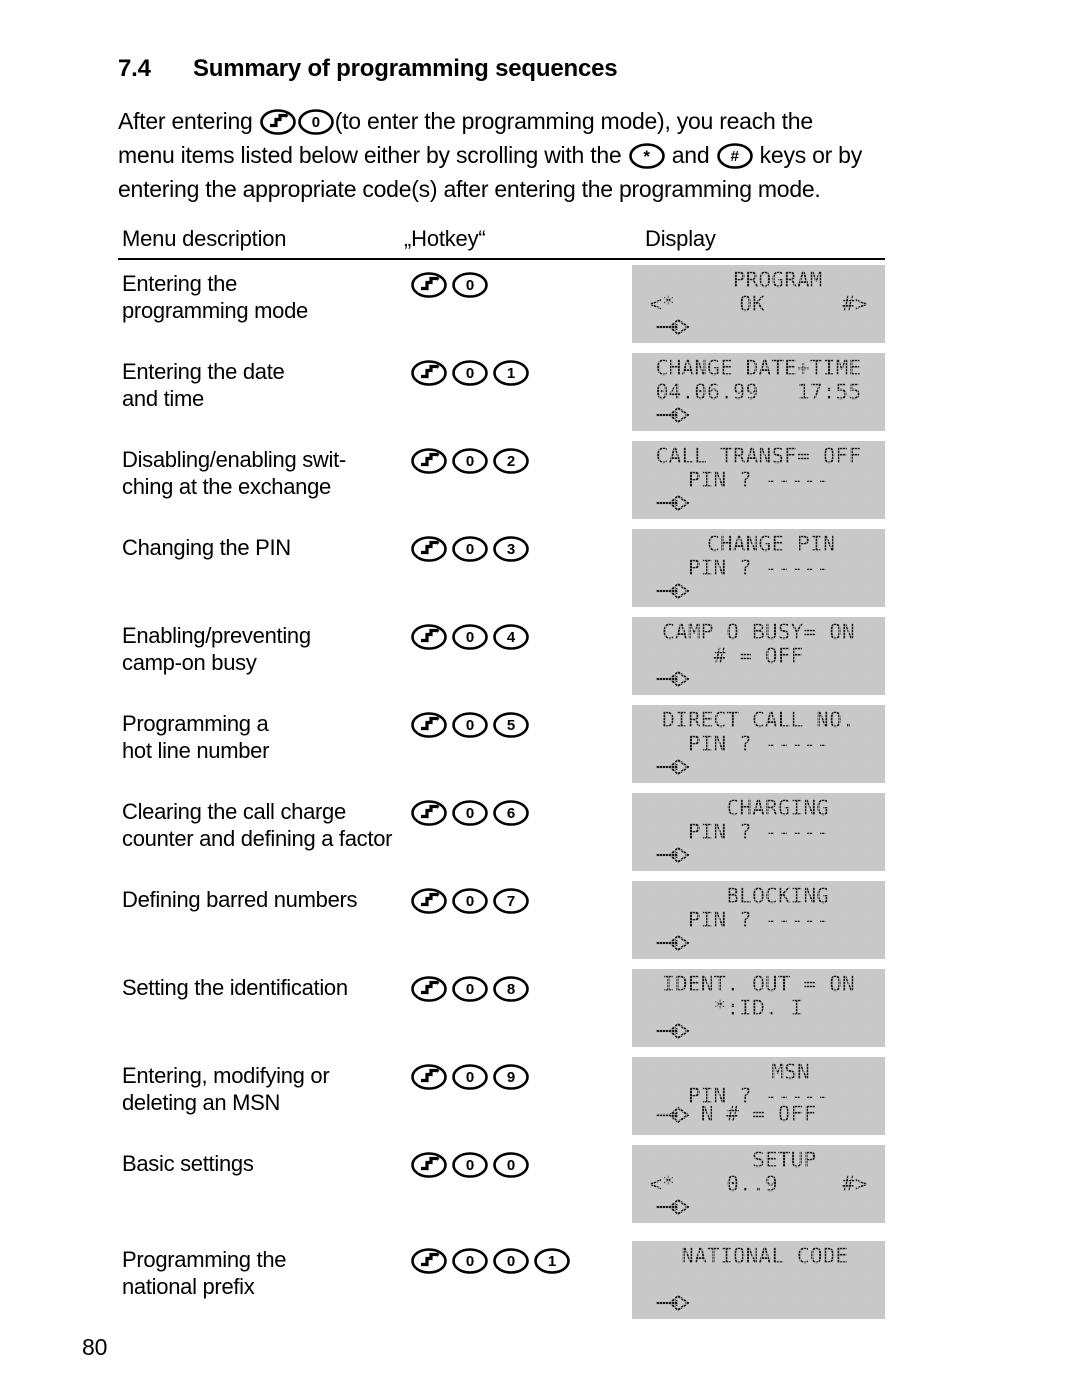  Describe the element at coordinates (758, 920) in the screenshot. I see `lcd-line-2: PIN ? -----` at that location.